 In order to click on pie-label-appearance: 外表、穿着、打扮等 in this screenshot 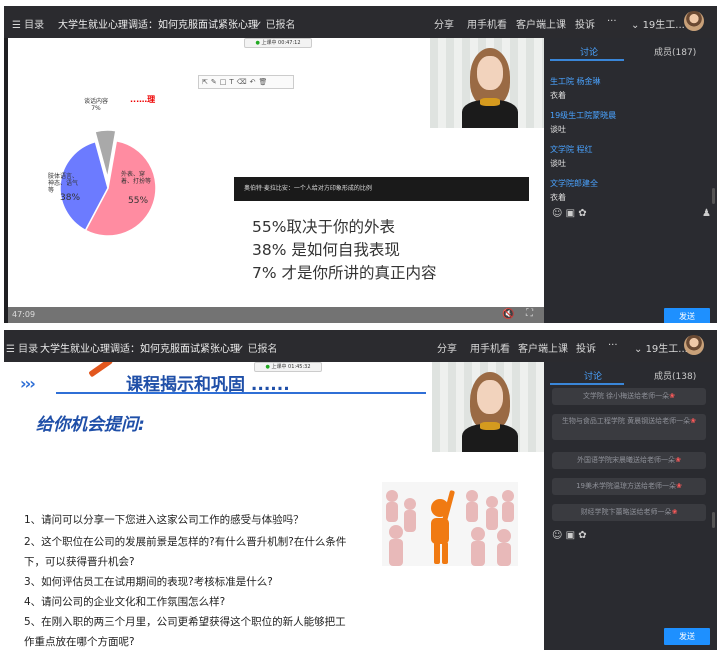, I will do `click(136, 178)`.